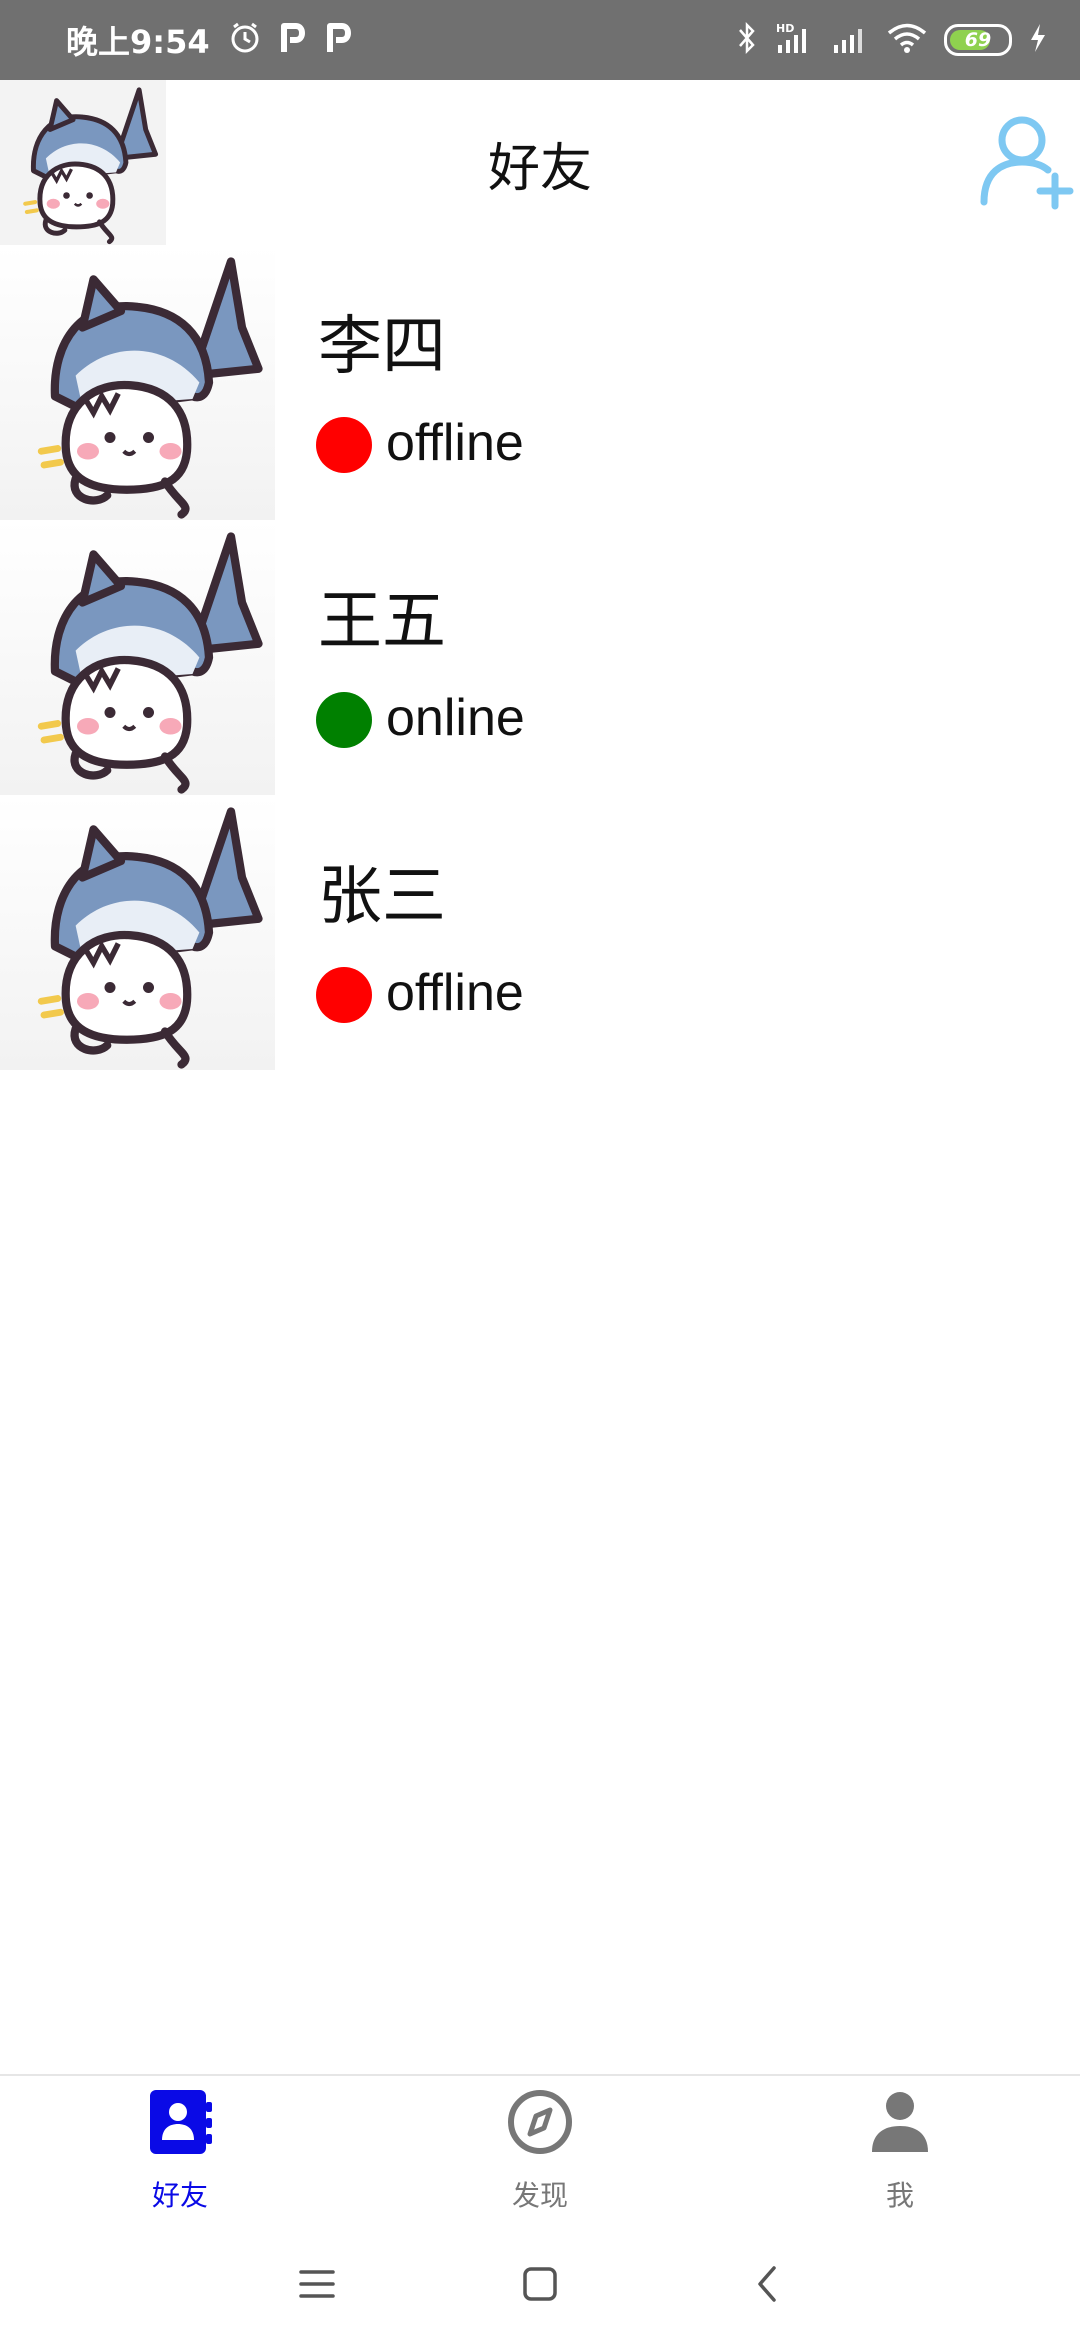 The height and width of the screenshot is (2340, 1080). What do you see at coordinates (540, 382) in the screenshot?
I see `friend-row: 李四 offline` at bounding box center [540, 382].